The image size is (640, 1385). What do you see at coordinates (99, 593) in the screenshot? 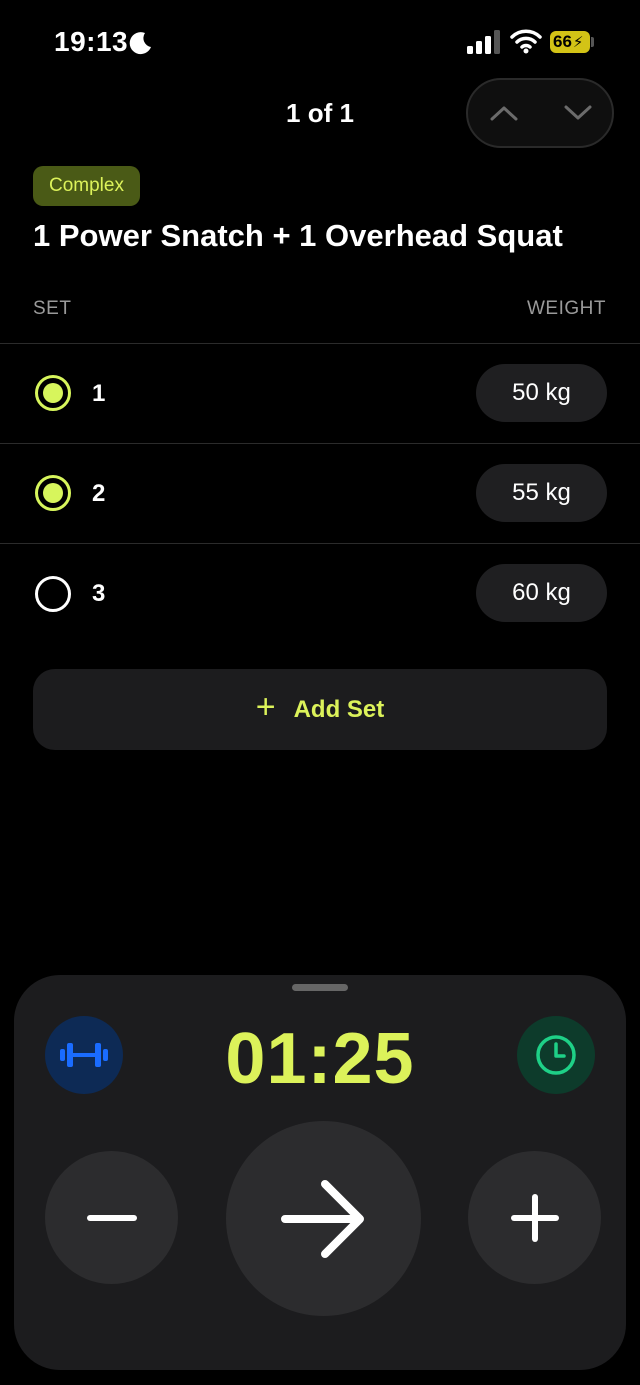
I see `set-number: 3` at bounding box center [99, 593].